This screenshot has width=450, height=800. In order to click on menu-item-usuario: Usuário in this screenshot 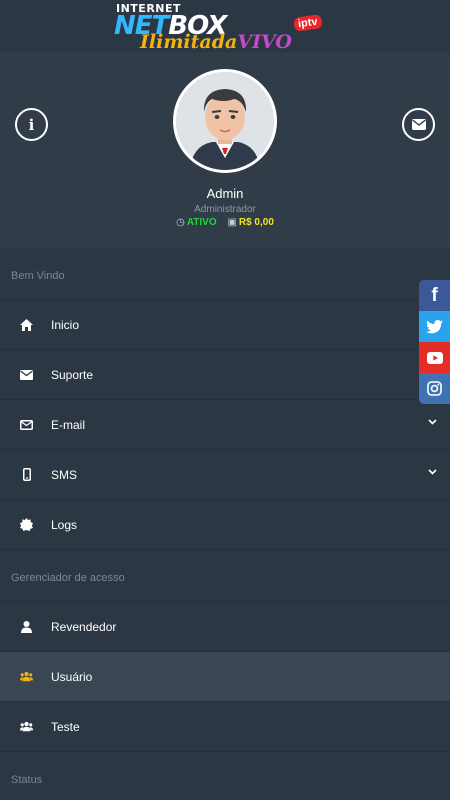, I will do `click(225, 677)`.